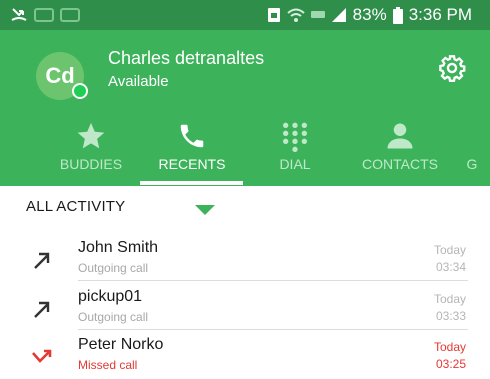 The height and width of the screenshot is (379, 490). I want to click on presence-indicator, so click(80, 91).